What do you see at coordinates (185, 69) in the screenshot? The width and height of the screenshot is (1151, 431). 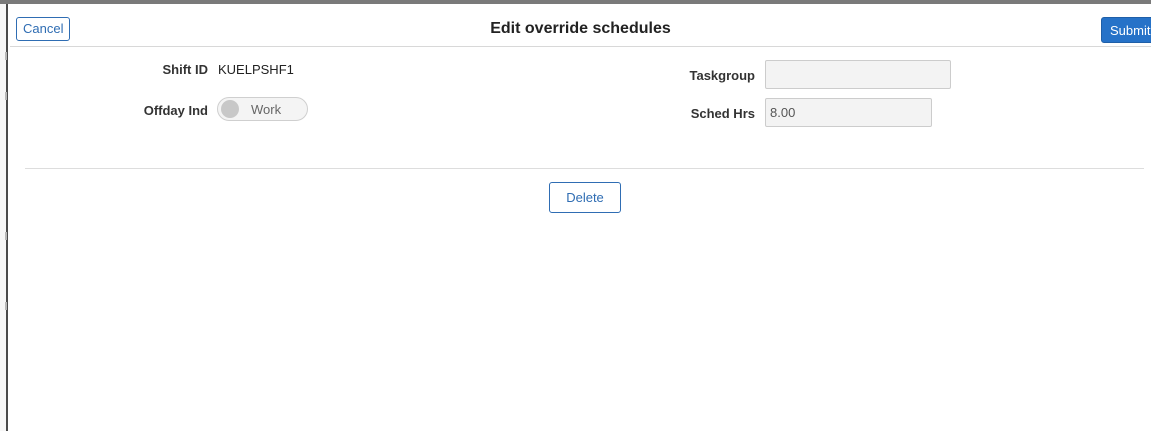 I see `shift-id-label: Shift ID` at bounding box center [185, 69].